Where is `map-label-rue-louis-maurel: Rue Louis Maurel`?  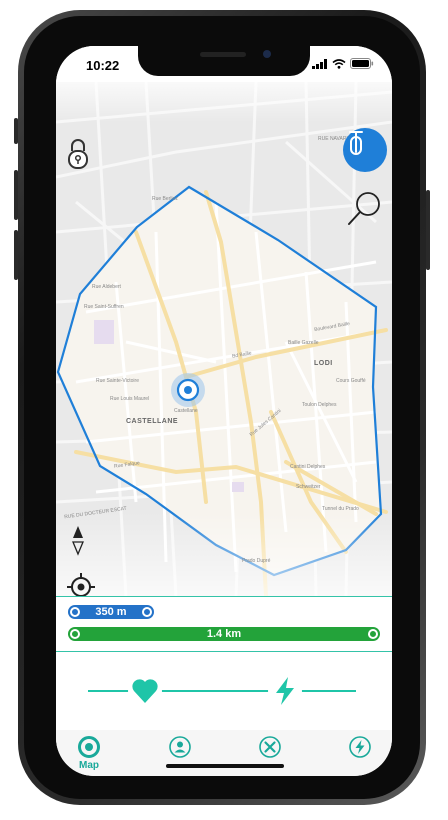 map-label-rue-louis-maurel: Rue Louis Maurel is located at coordinates (130, 399).